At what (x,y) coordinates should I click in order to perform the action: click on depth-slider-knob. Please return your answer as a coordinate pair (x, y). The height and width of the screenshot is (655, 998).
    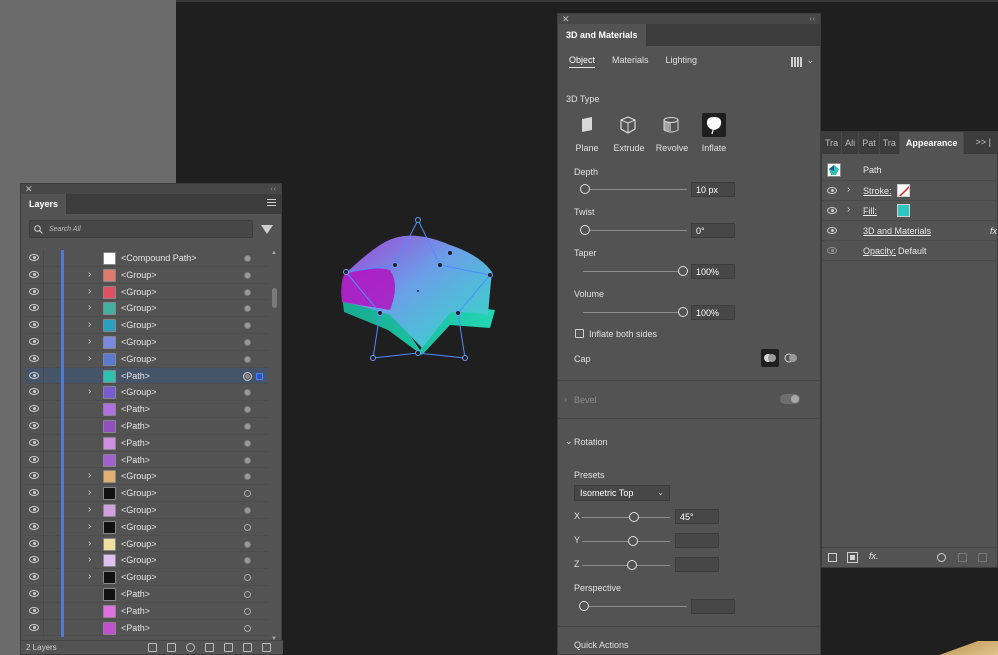
    Looking at the image, I should click on (585, 189).